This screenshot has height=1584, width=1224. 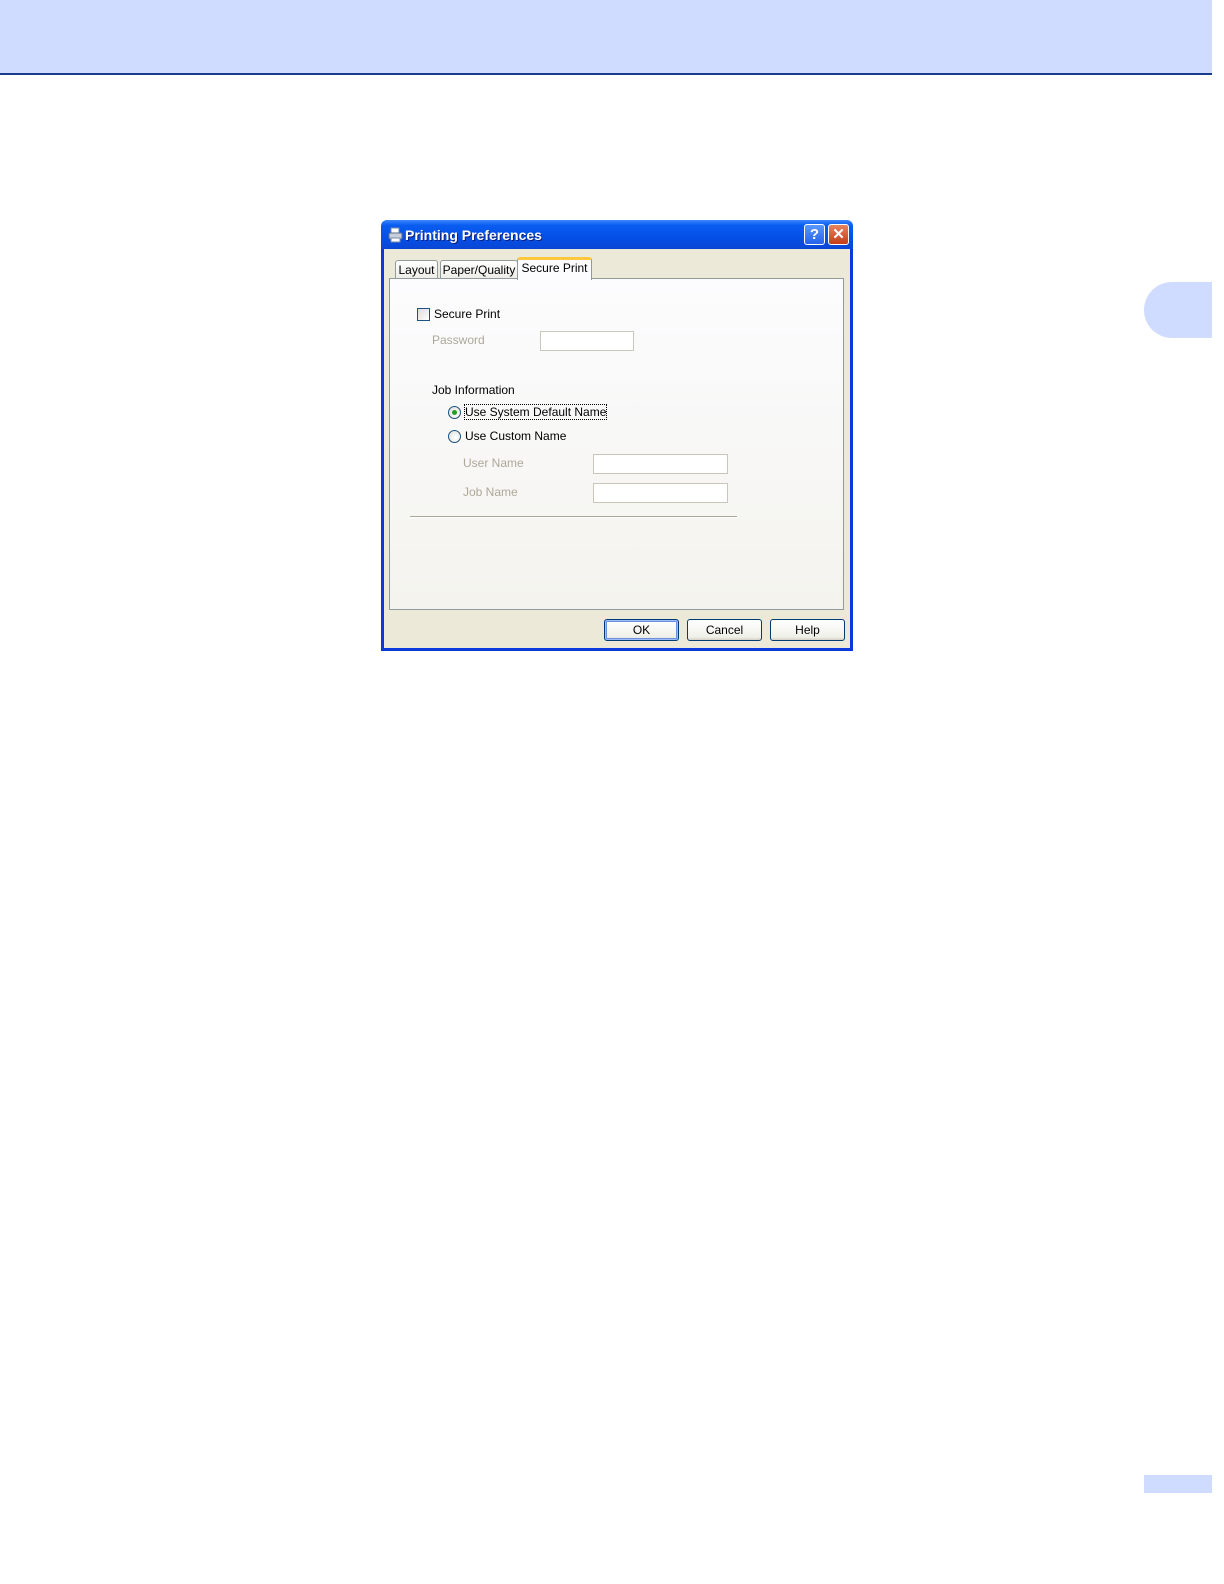 What do you see at coordinates (458, 340) in the screenshot?
I see `password-label: Password` at bounding box center [458, 340].